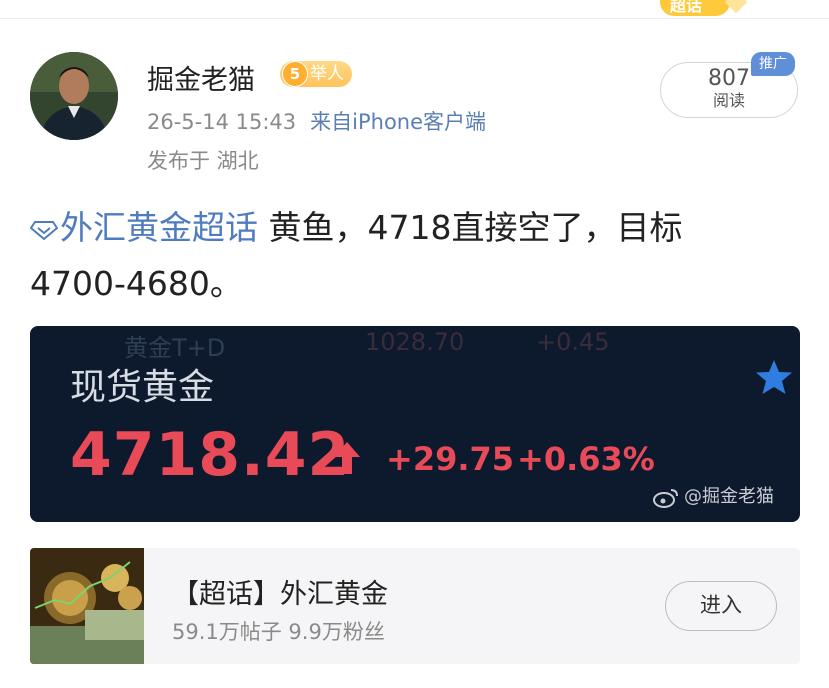  Describe the element at coordinates (136, 283) in the screenshot. I see `post-text-line2: 4700-4680。` at that location.